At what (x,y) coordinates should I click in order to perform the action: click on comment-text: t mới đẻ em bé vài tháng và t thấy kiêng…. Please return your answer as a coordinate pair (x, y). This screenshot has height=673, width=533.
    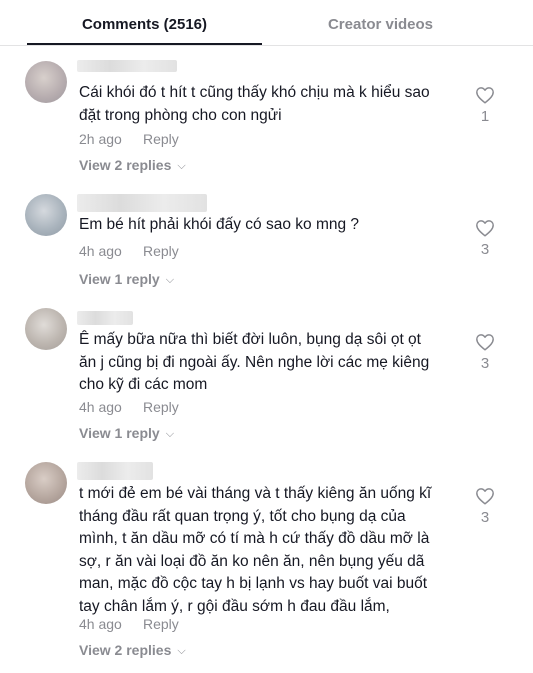
    Looking at the image, I should click on (255, 550).